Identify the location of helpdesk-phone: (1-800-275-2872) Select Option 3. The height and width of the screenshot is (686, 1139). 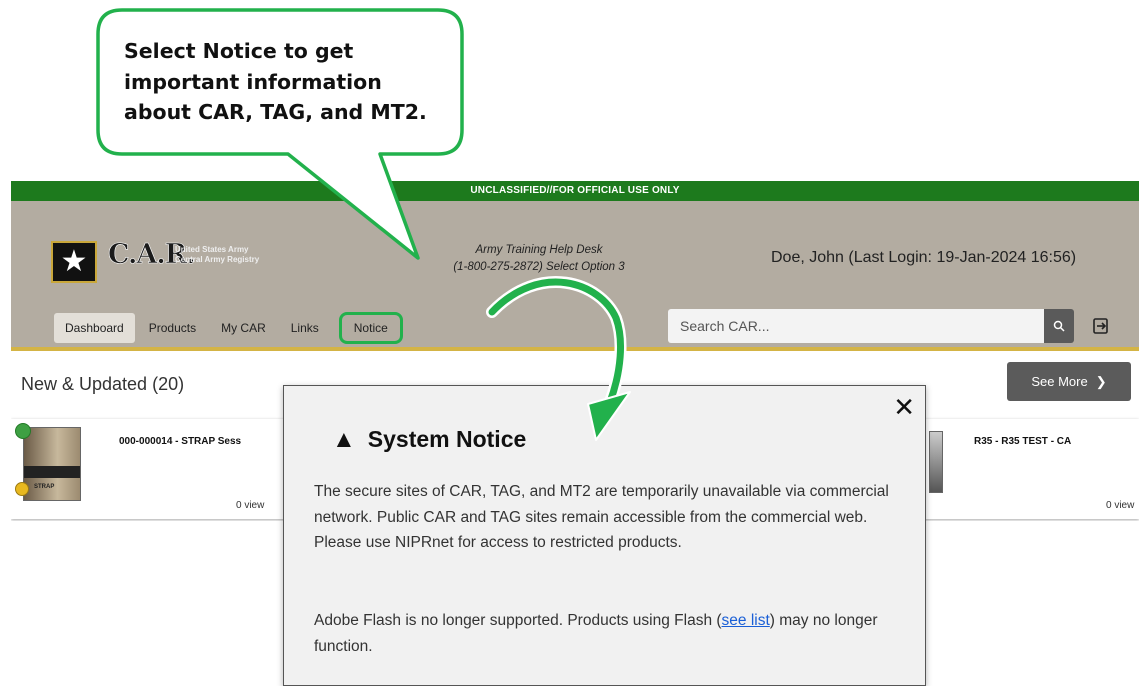
(539, 267).